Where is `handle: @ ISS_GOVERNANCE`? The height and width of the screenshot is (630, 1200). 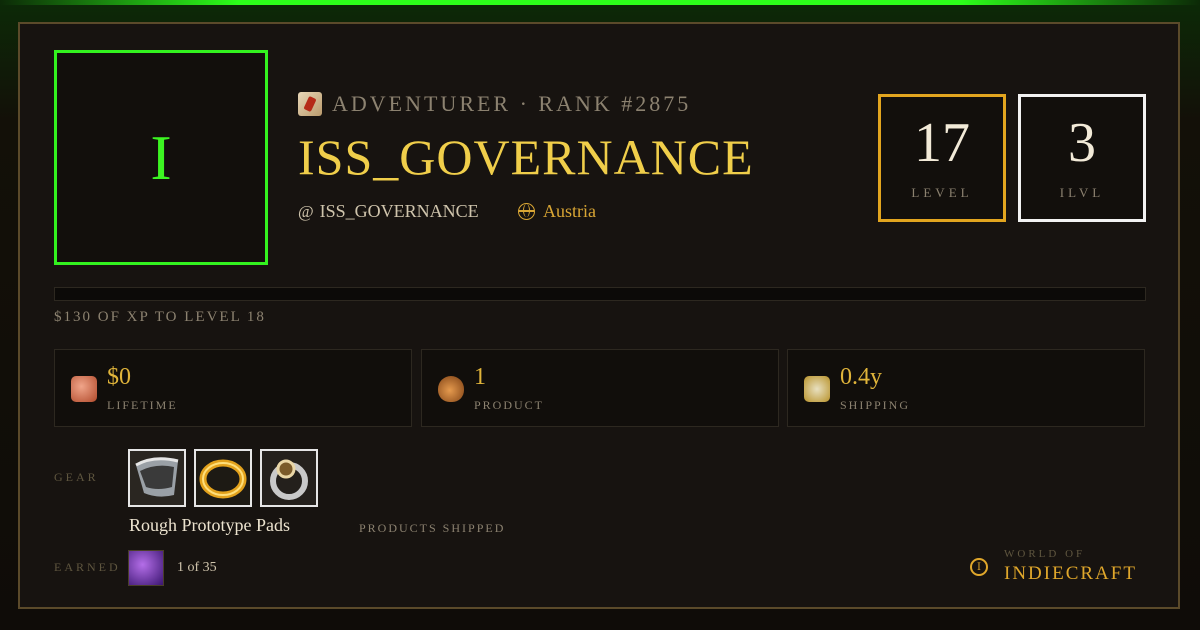 handle: @ ISS_GOVERNANCE is located at coordinates (388, 211).